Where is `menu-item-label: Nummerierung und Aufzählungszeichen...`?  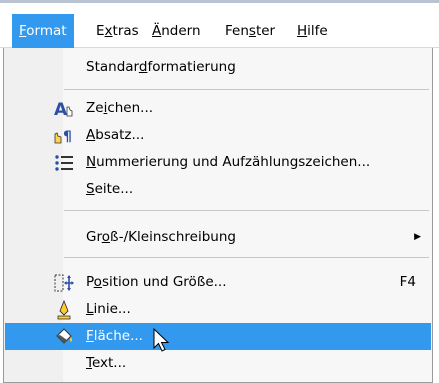 menu-item-label: Nummerierung und Aufzählungszeichen... is located at coordinates (228, 162).